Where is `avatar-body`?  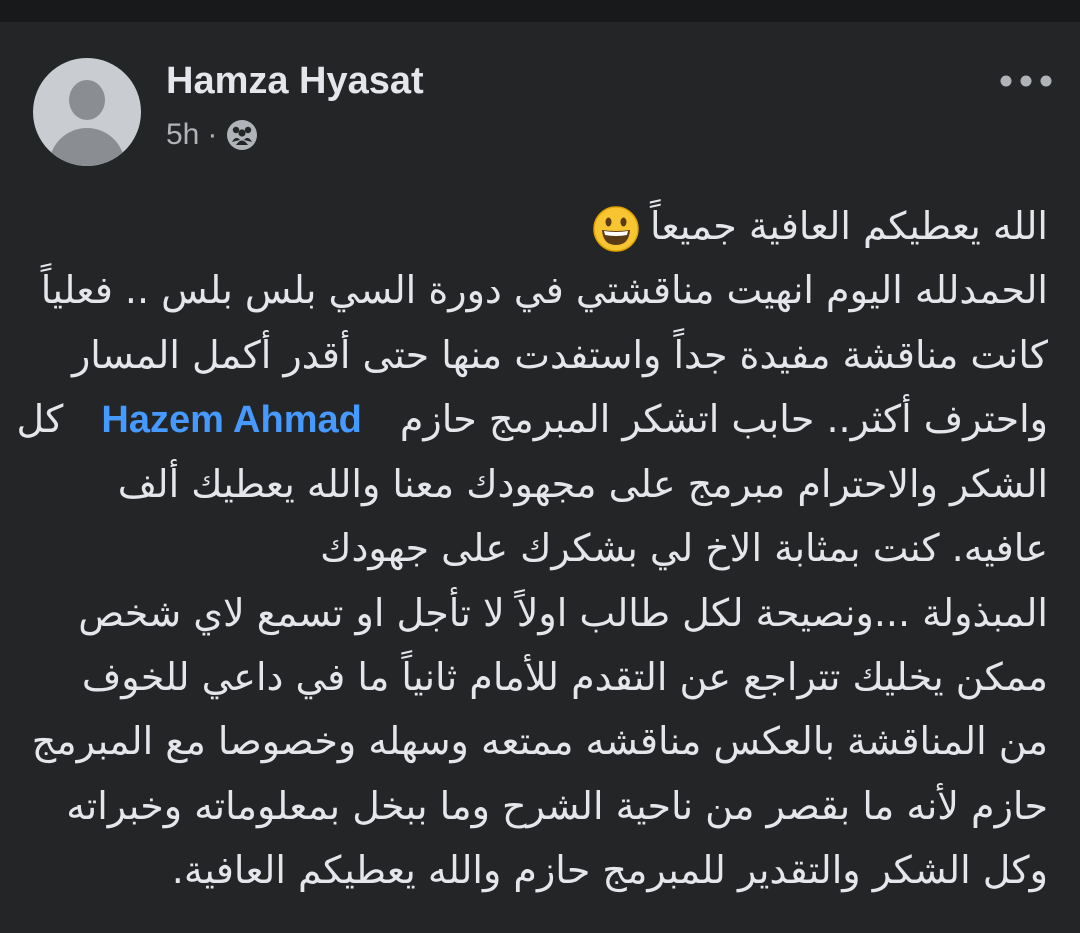 avatar-body is located at coordinates (87, 147).